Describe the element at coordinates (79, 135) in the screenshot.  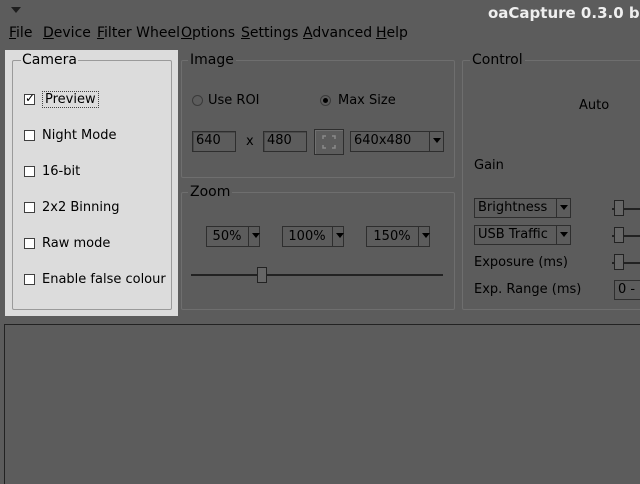
I see `night-mode-label: Night Mode` at that location.